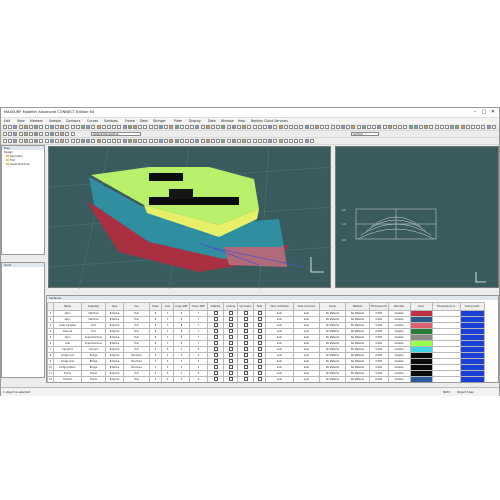  I want to click on menu-item-sample: Sample, so click(55, 121).